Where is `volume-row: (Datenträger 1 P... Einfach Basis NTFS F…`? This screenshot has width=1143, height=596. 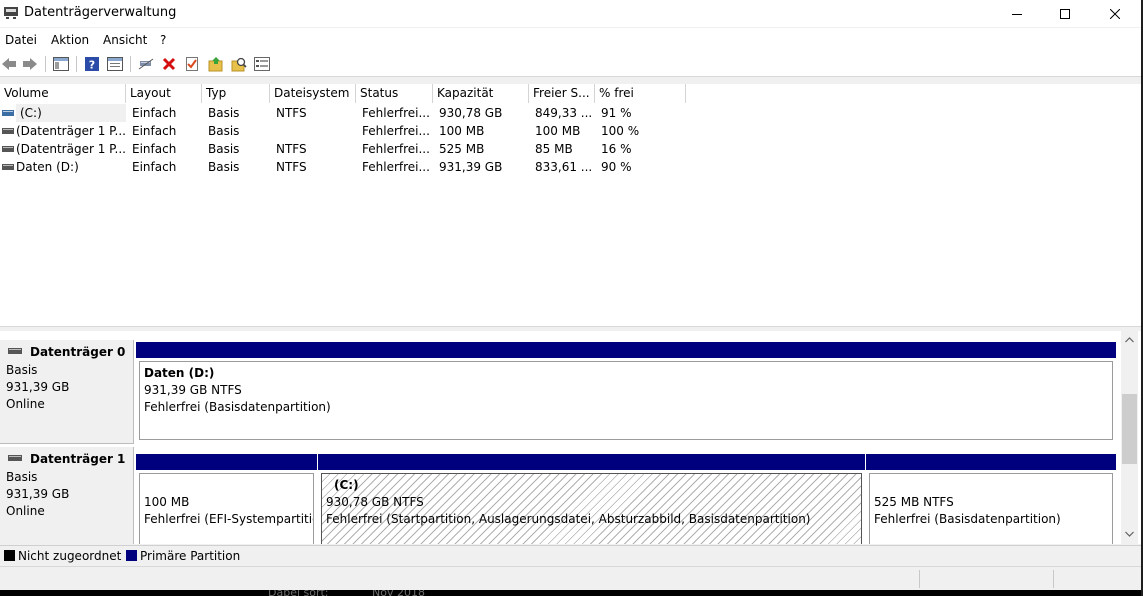
volume-row: (Datenträger 1 P... Einfach Basis NTFS F… is located at coordinates (345, 149).